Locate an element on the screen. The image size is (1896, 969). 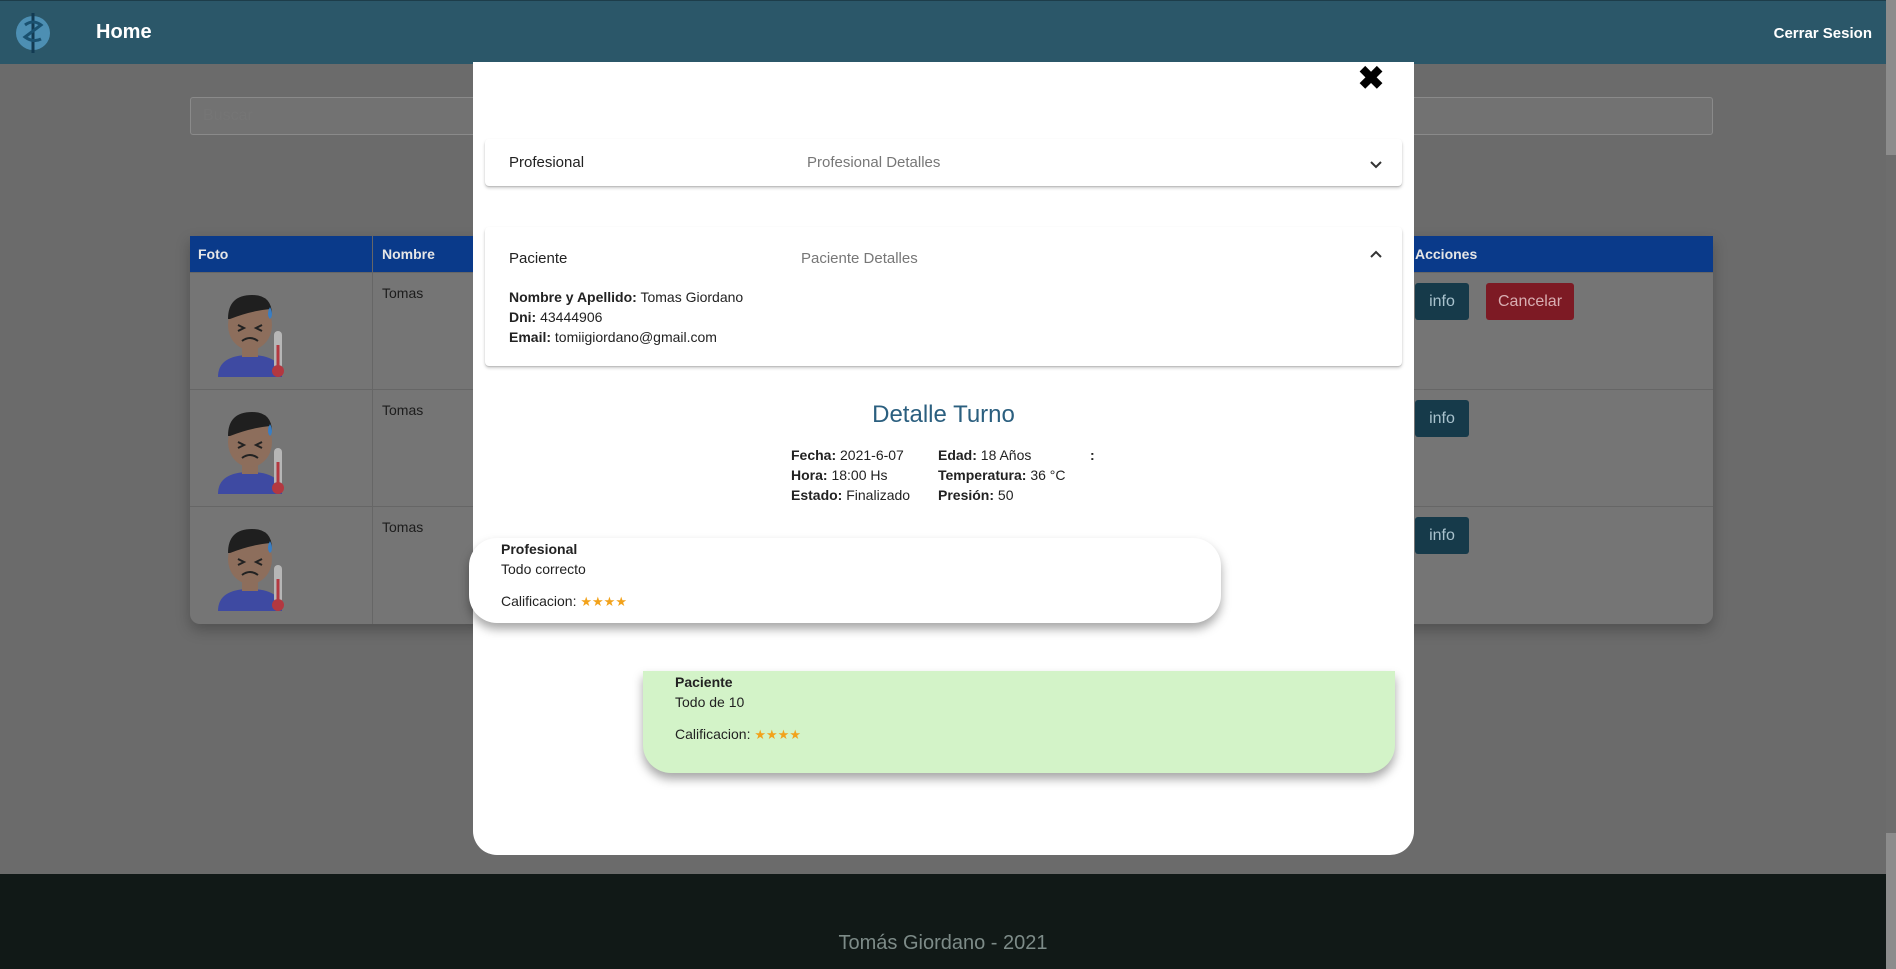
header-foto: Foto is located at coordinates (213, 254).